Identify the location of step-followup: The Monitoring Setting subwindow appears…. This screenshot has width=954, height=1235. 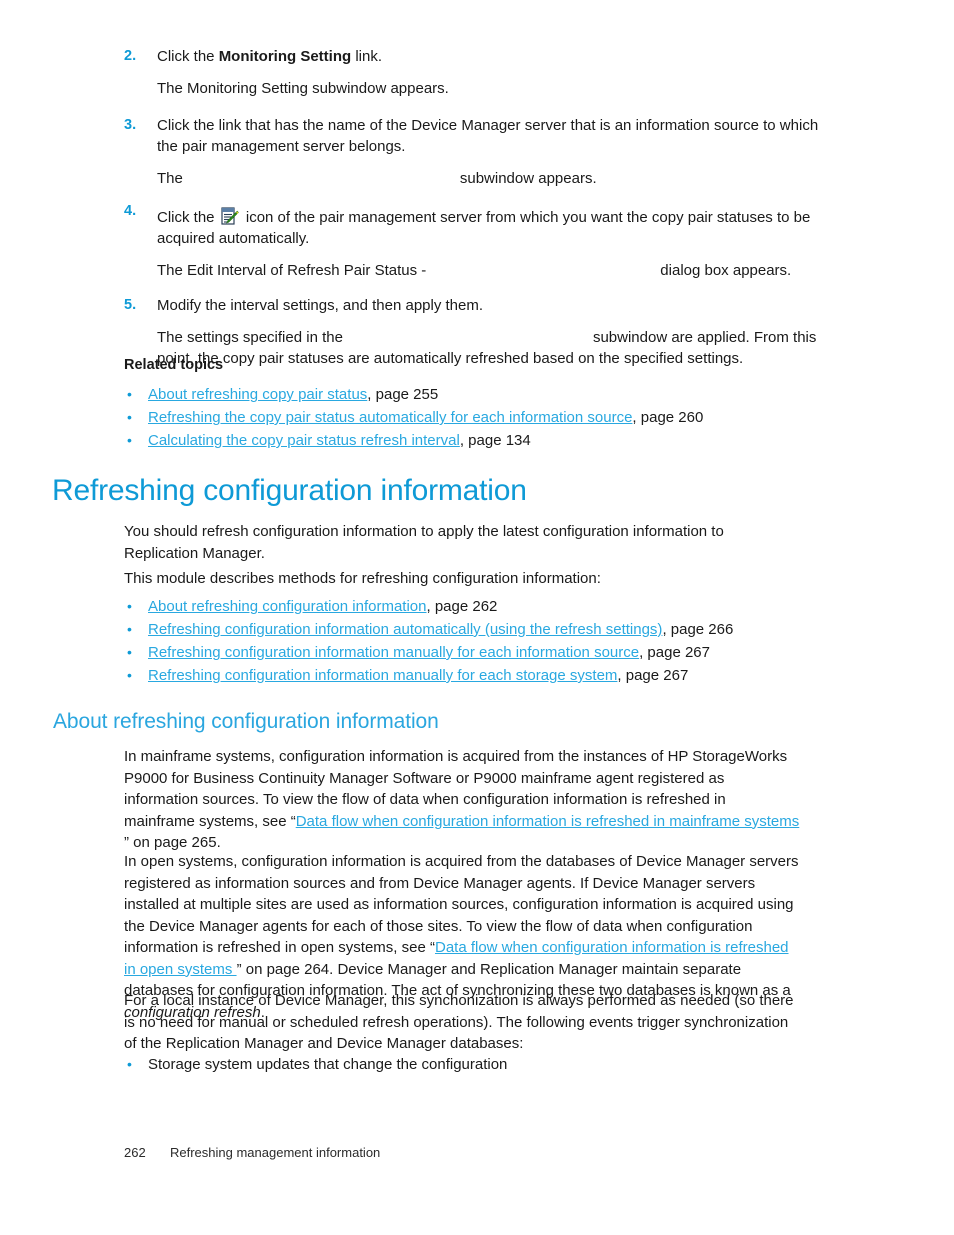
(303, 88).